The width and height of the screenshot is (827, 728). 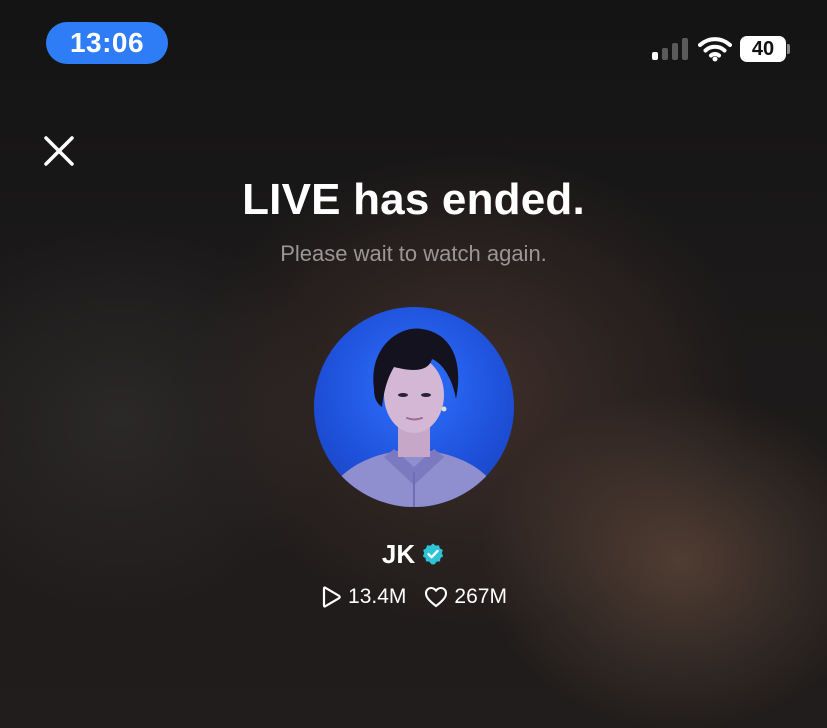 I want to click on views-count: 13.4M, so click(x=377, y=596).